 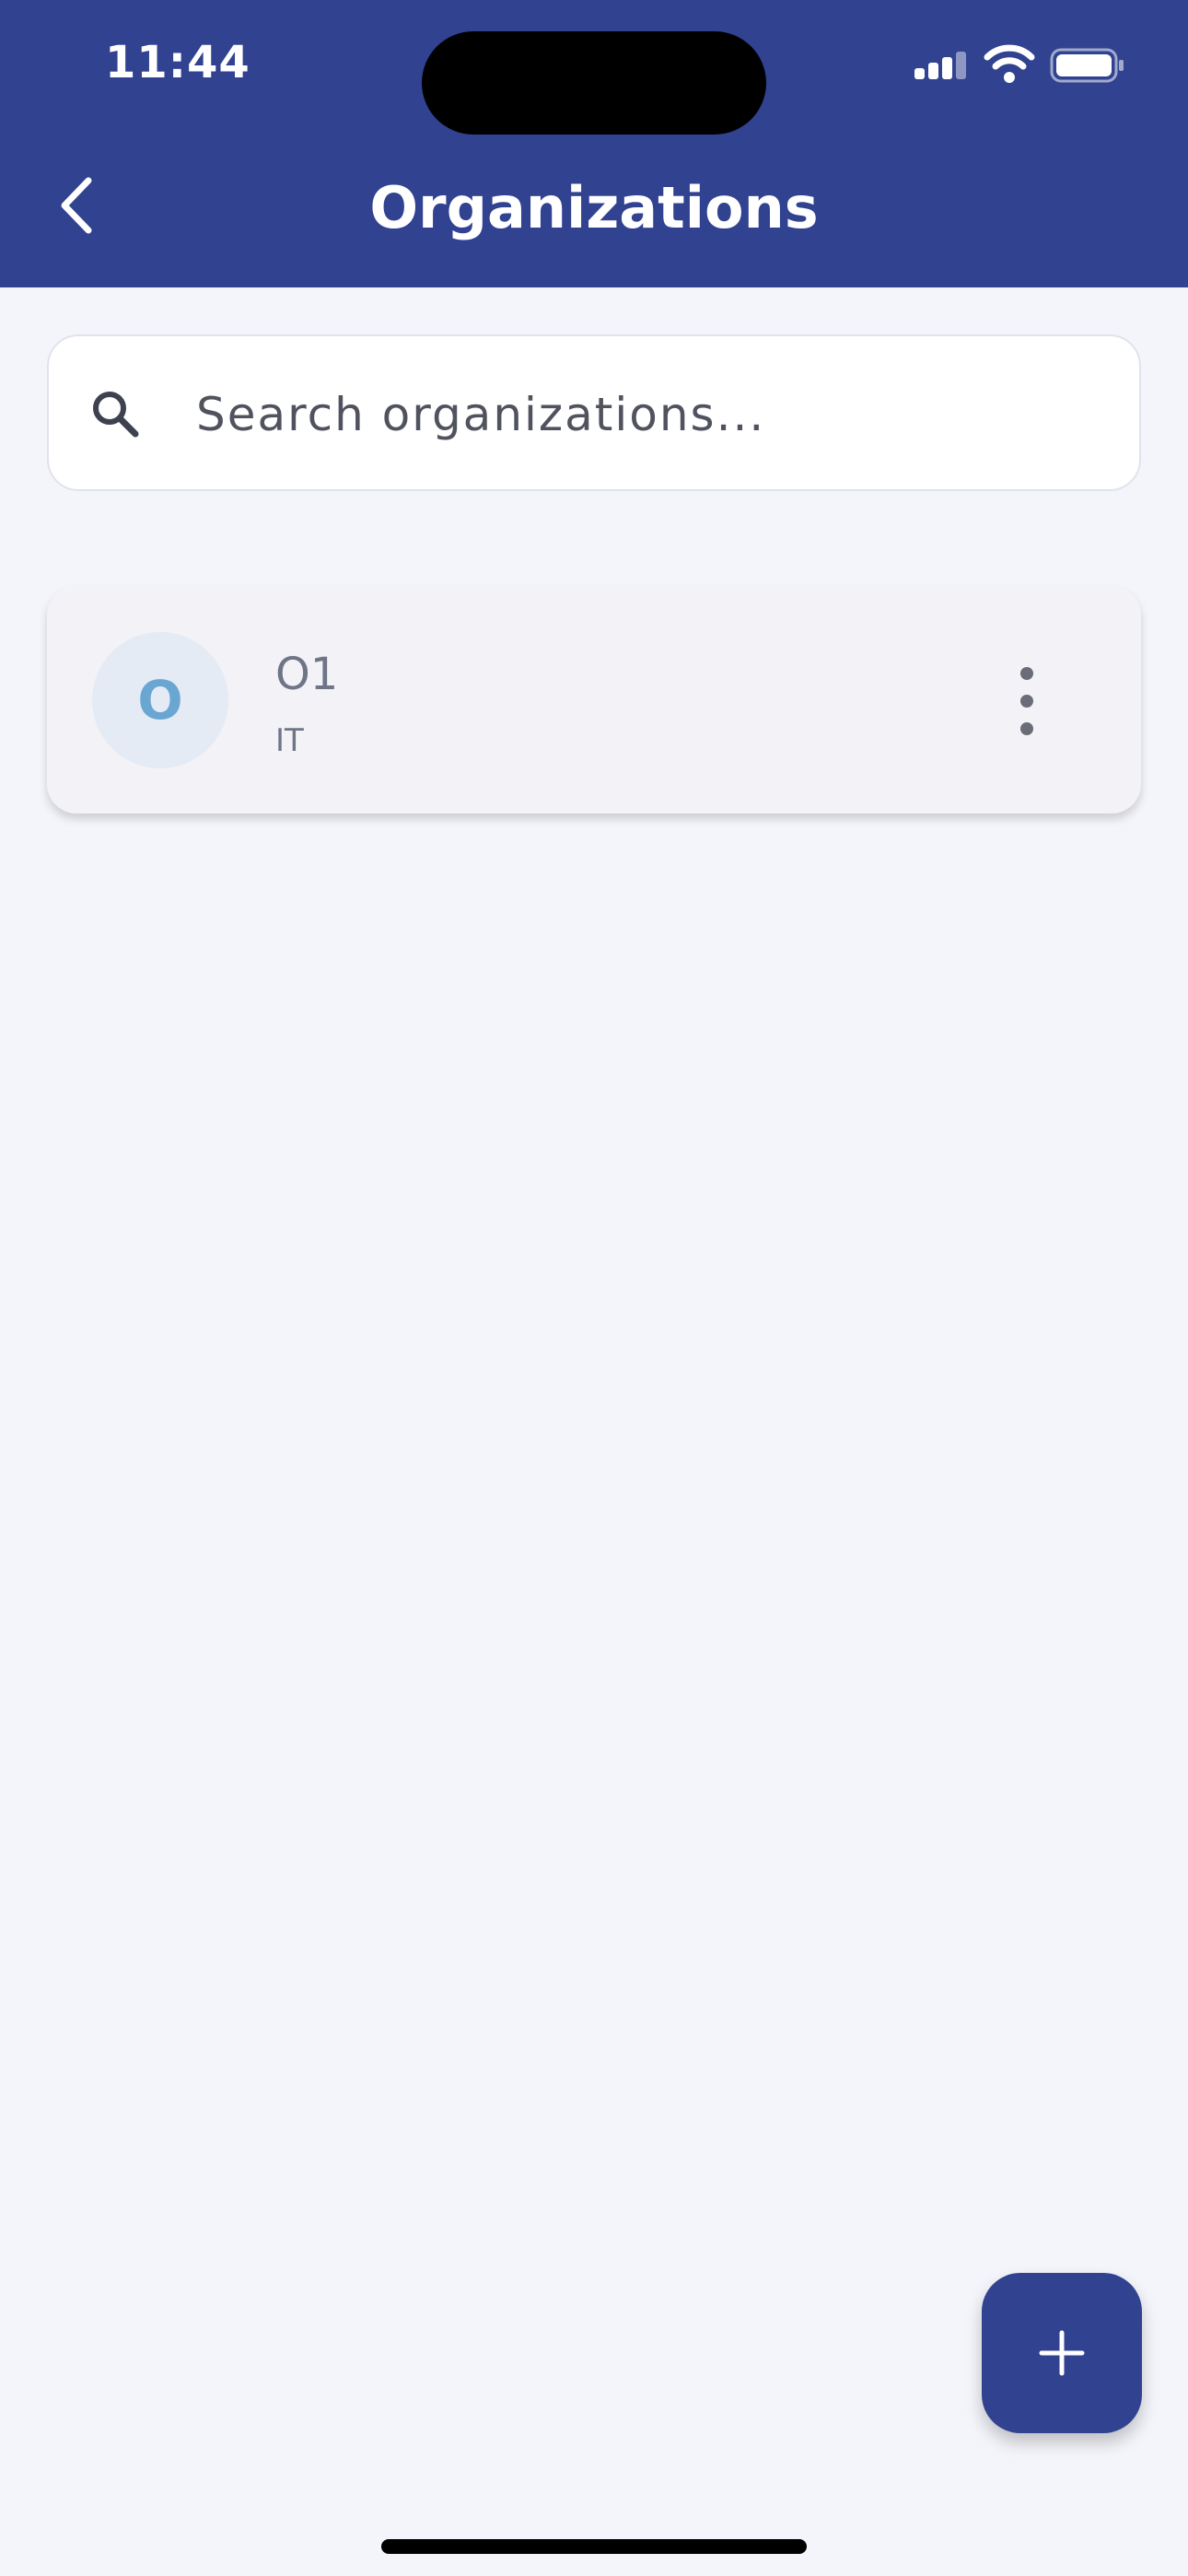 I want to click on cellular-signal-icon, so click(x=941, y=65).